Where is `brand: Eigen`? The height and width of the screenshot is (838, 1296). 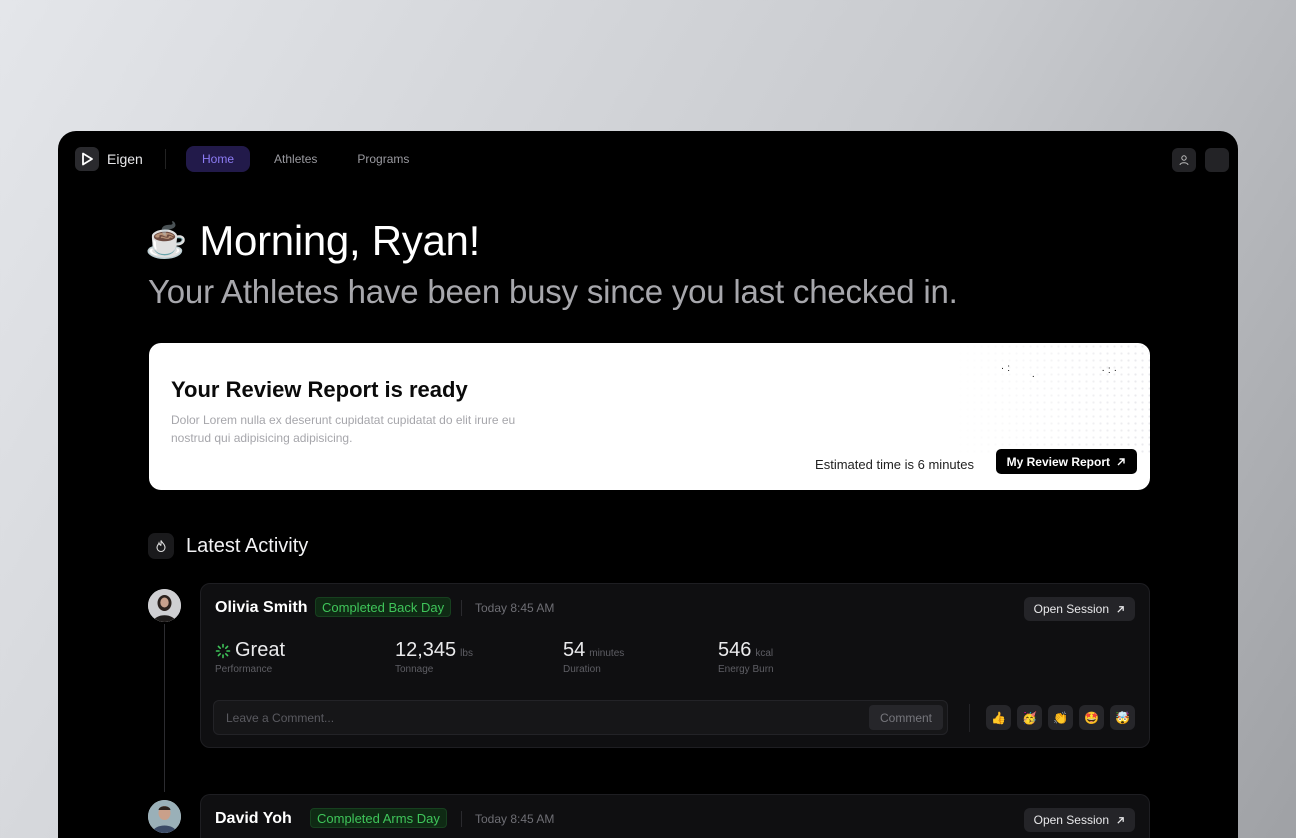
brand: Eigen is located at coordinates (109, 159).